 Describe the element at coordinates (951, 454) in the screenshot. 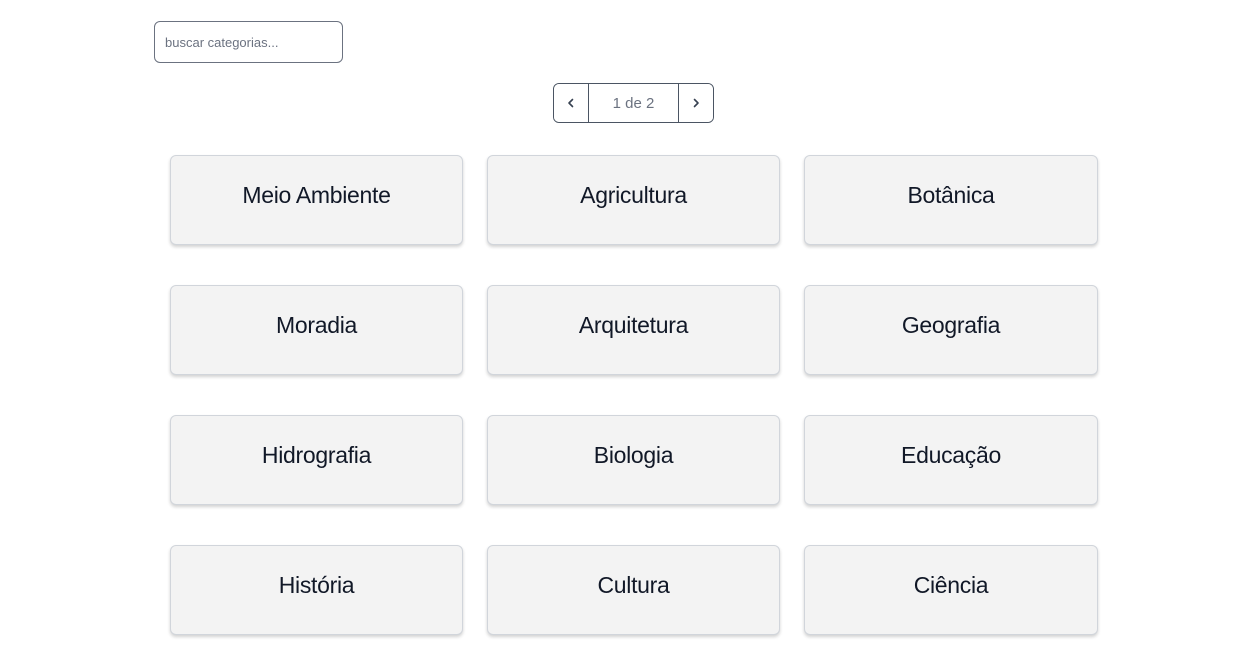

I see `category-label: Educação` at that location.